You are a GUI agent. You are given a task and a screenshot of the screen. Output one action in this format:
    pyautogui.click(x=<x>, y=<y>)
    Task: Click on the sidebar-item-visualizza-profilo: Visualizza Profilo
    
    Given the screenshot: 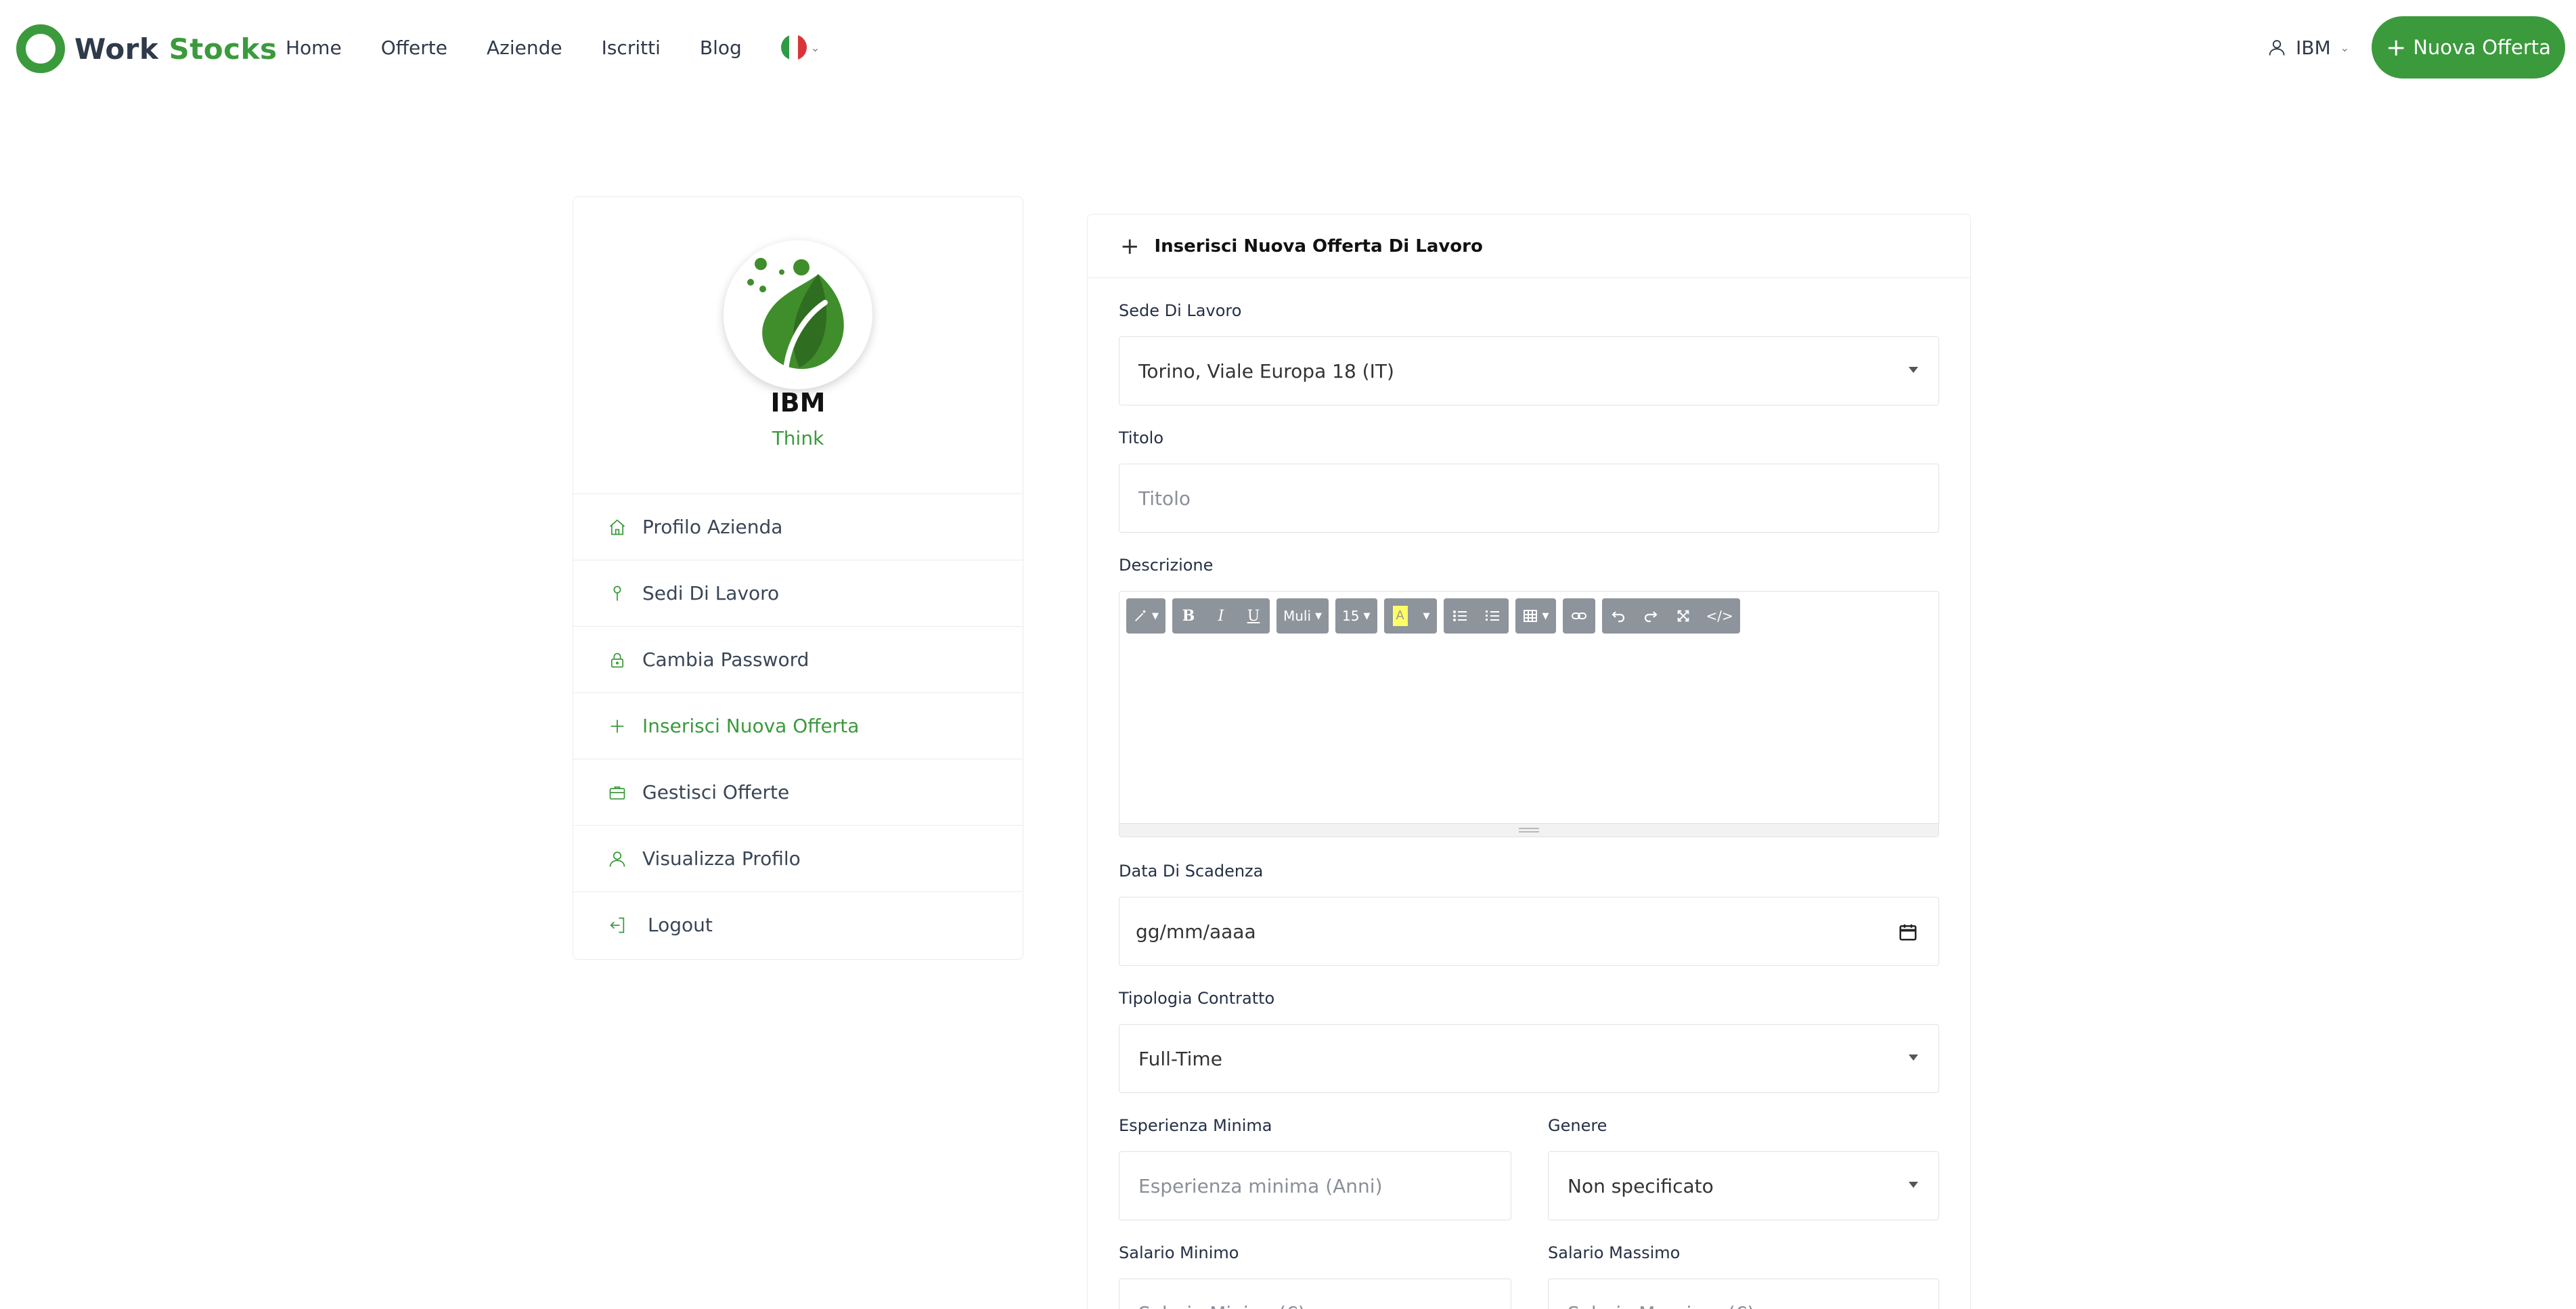 What is the action you would take?
    pyautogui.click(x=798, y=858)
    